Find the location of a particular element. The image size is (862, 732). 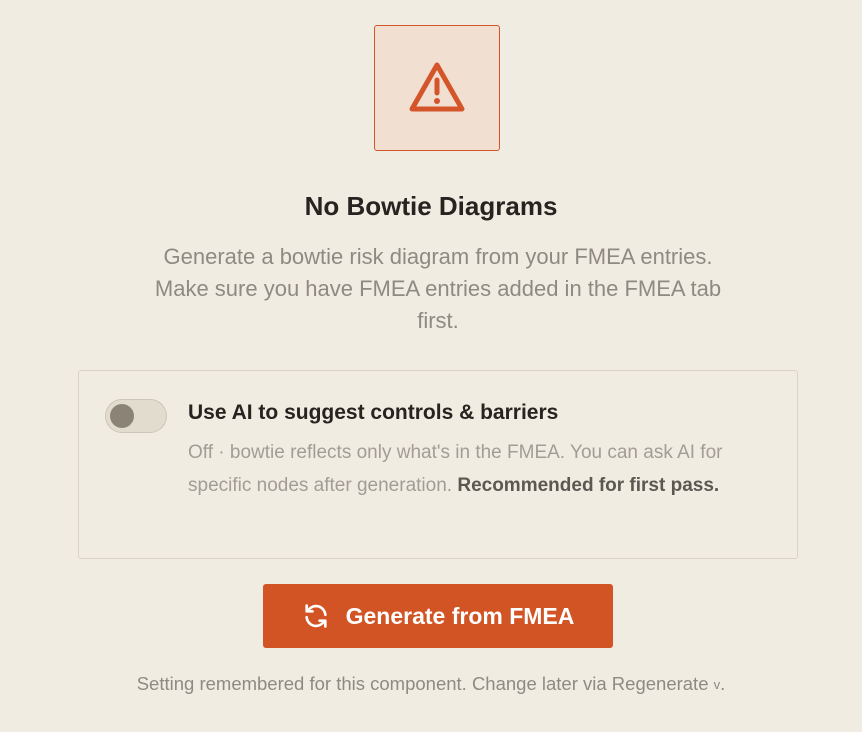

ai-option-heading: Use AI to suggest controls & barriers is located at coordinates (373, 412).